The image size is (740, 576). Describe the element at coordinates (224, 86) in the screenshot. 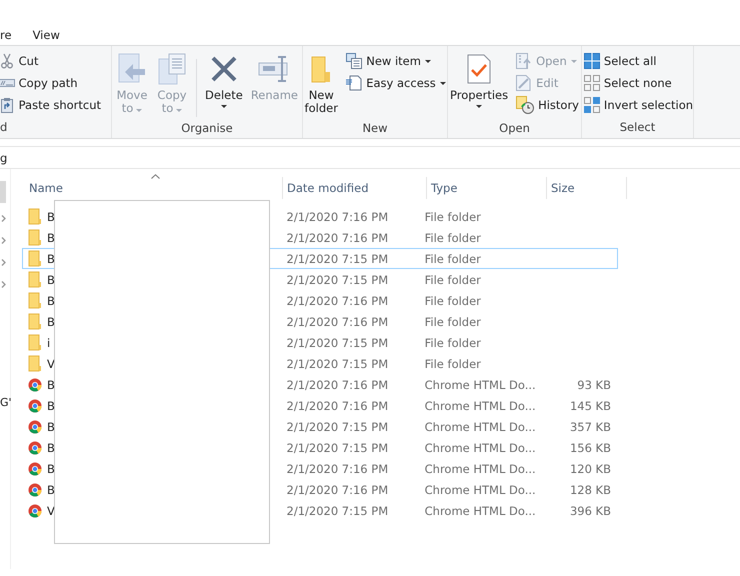

I see `ribbon-button: Delete` at that location.